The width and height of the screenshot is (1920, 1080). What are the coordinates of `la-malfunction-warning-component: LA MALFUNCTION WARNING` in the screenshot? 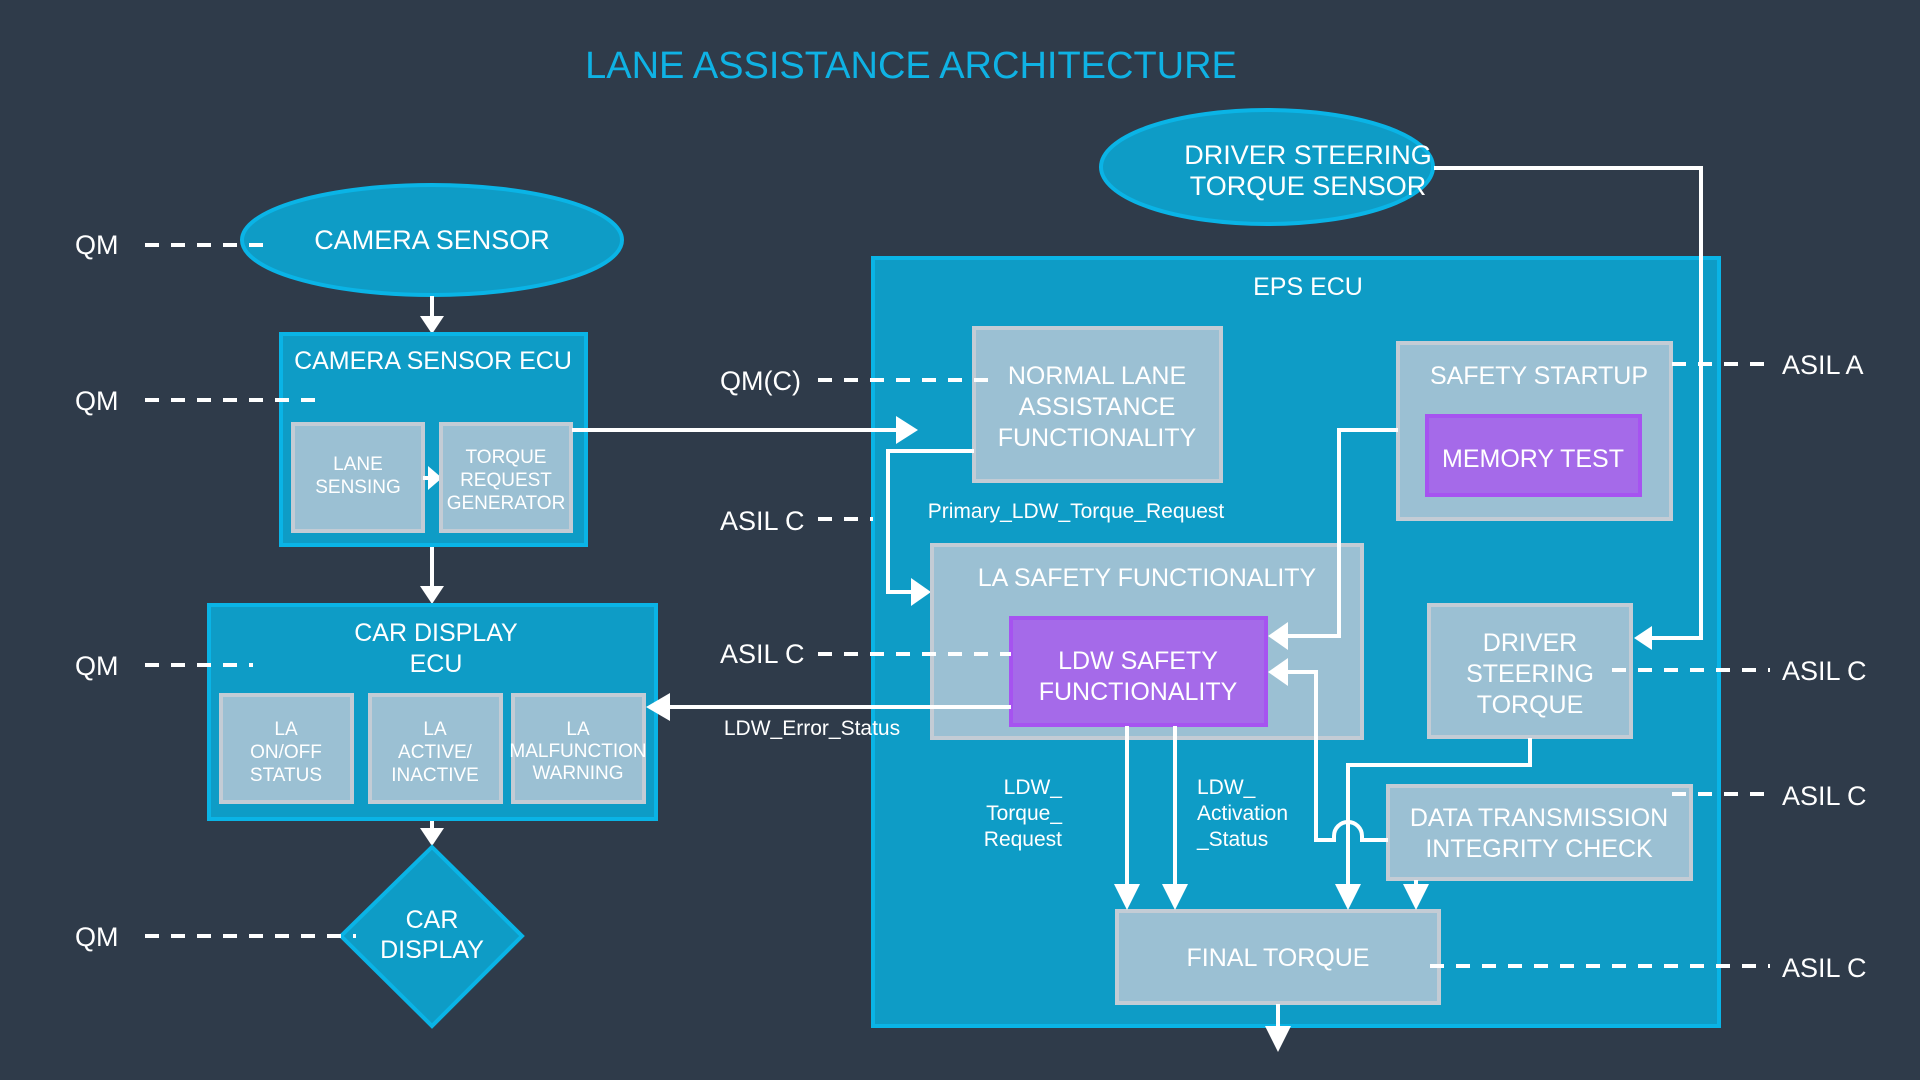 It's located at (578, 748).